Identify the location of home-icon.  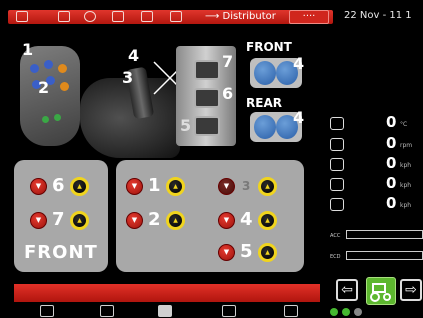
(22, 16).